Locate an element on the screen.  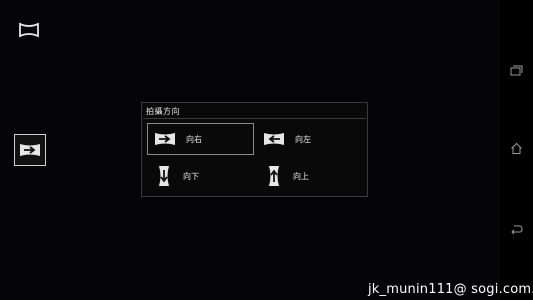
panorama-icon is located at coordinates (29, 30).